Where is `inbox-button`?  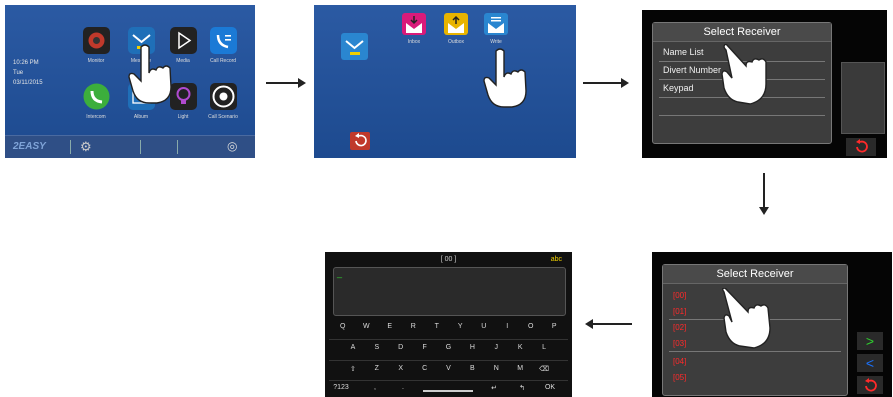 inbox-button is located at coordinates (414, 24).